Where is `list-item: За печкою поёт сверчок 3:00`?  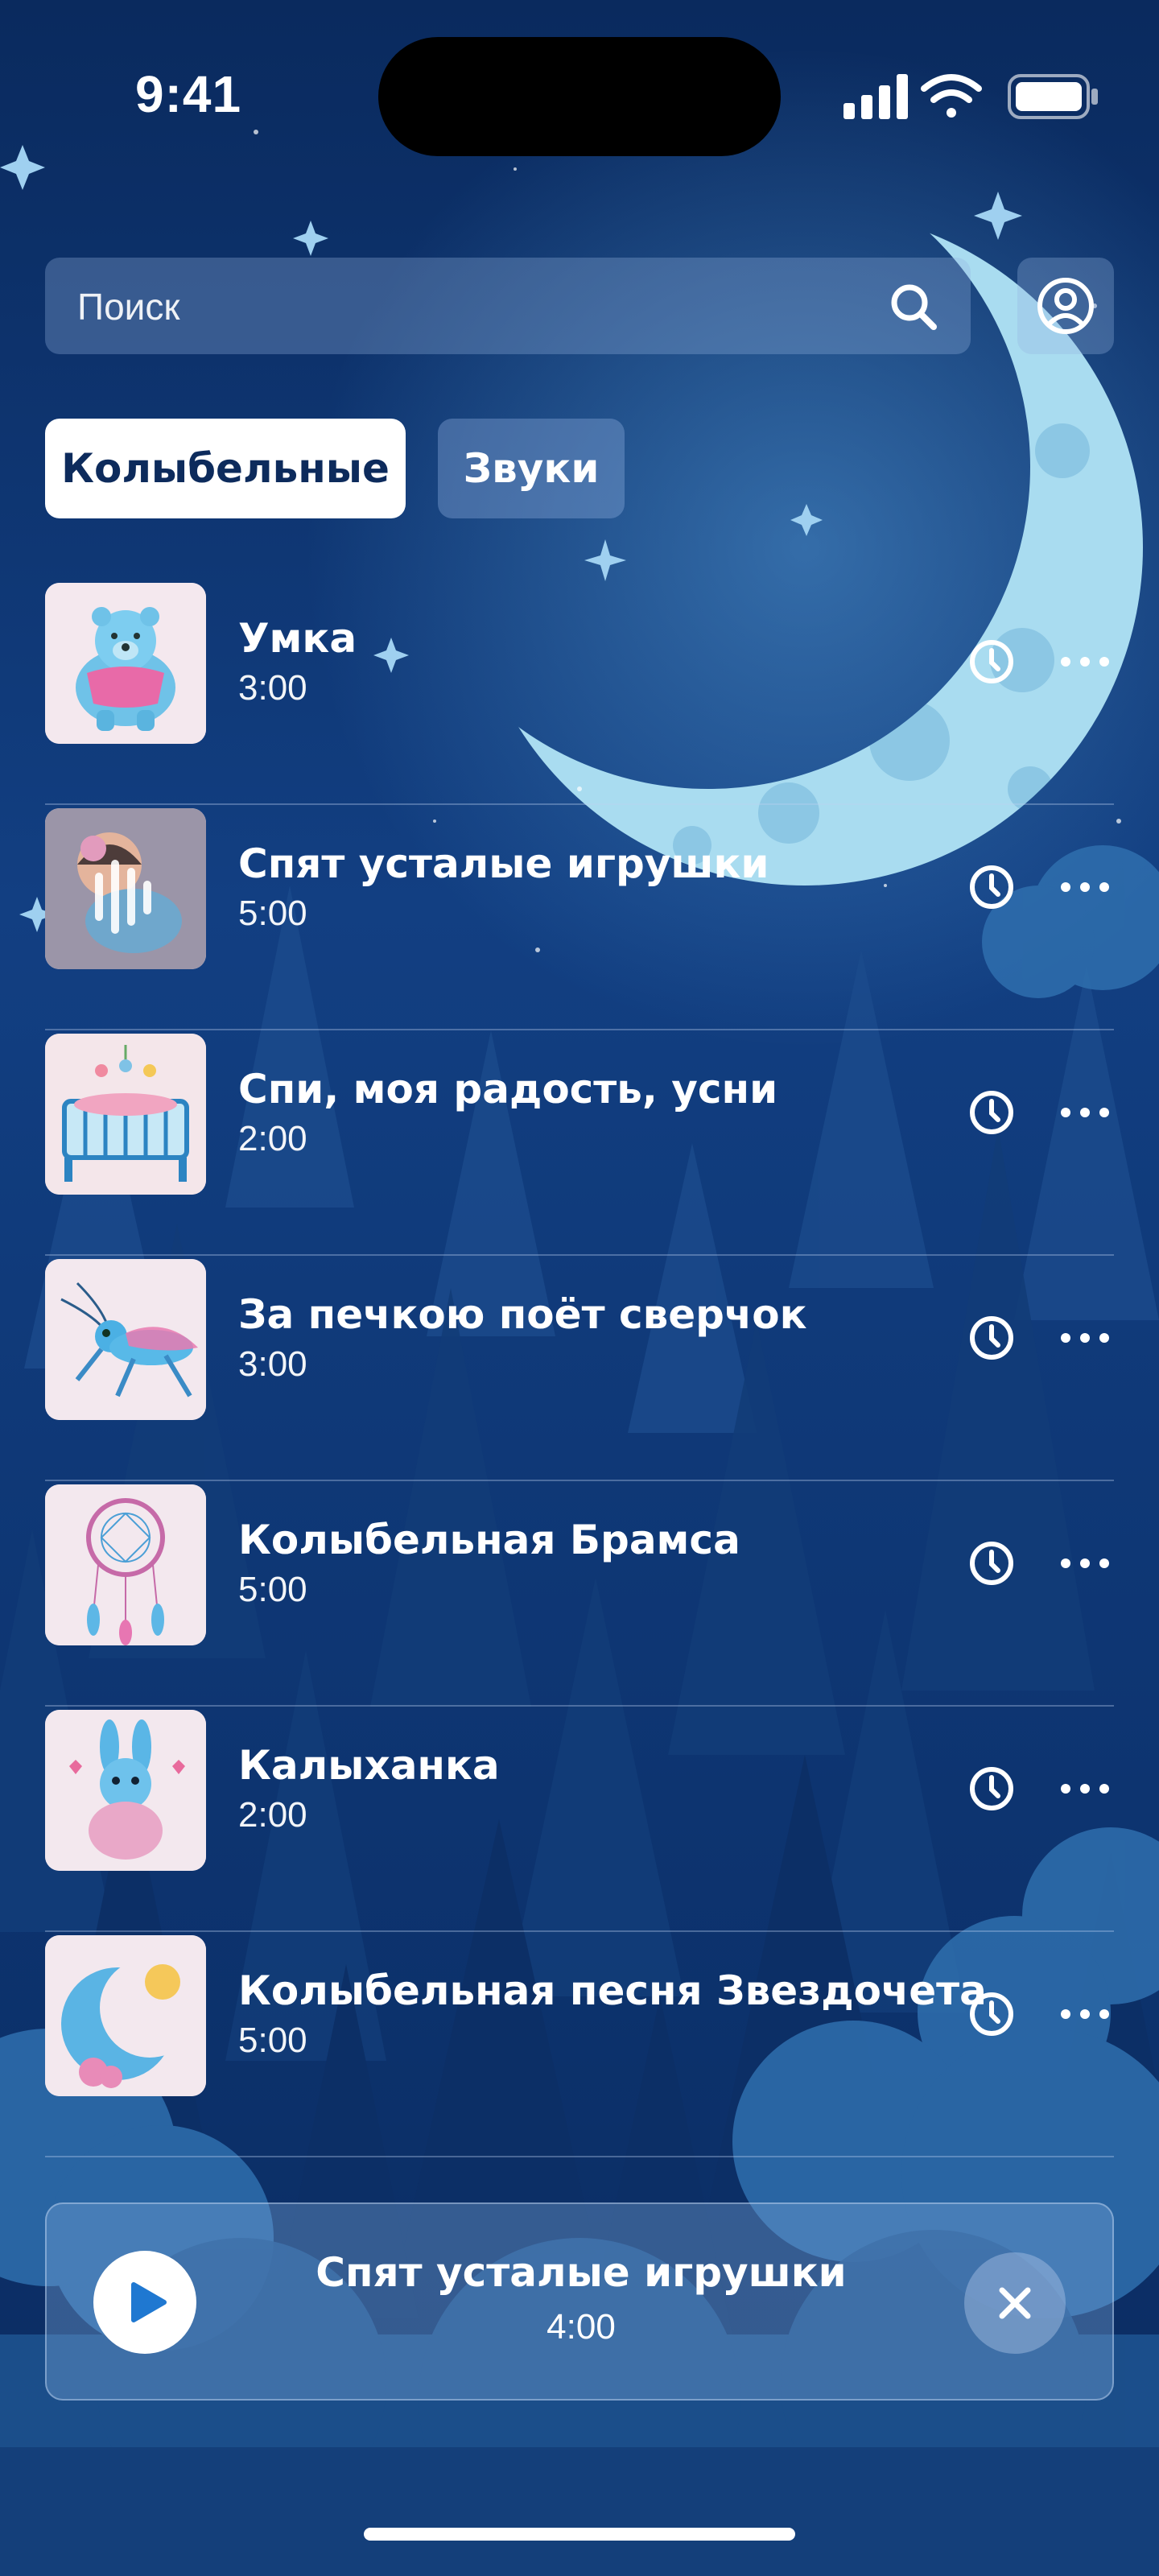 list-item: За печкою поёт сверчок 3:00 is located at coordinates (579, 1368).